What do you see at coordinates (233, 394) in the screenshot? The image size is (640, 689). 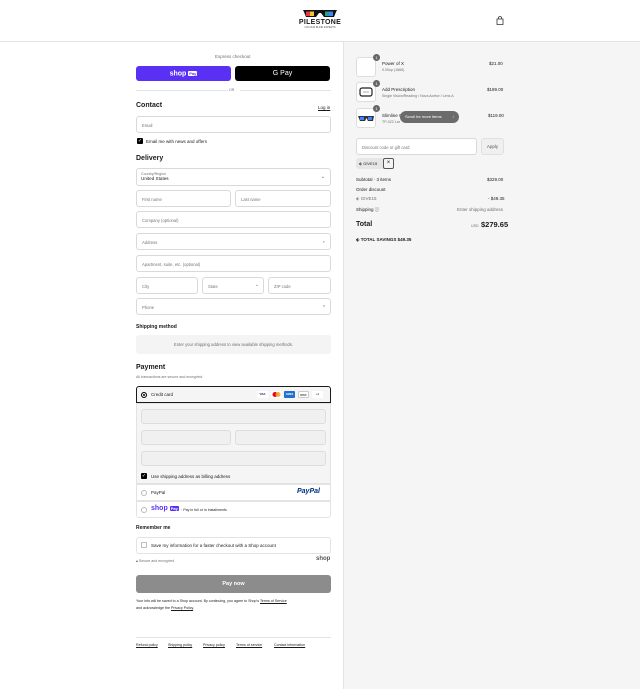 I see `credit-card-option: Credit card VISA AMEX DISC +4` at bounding box center [233, 394].